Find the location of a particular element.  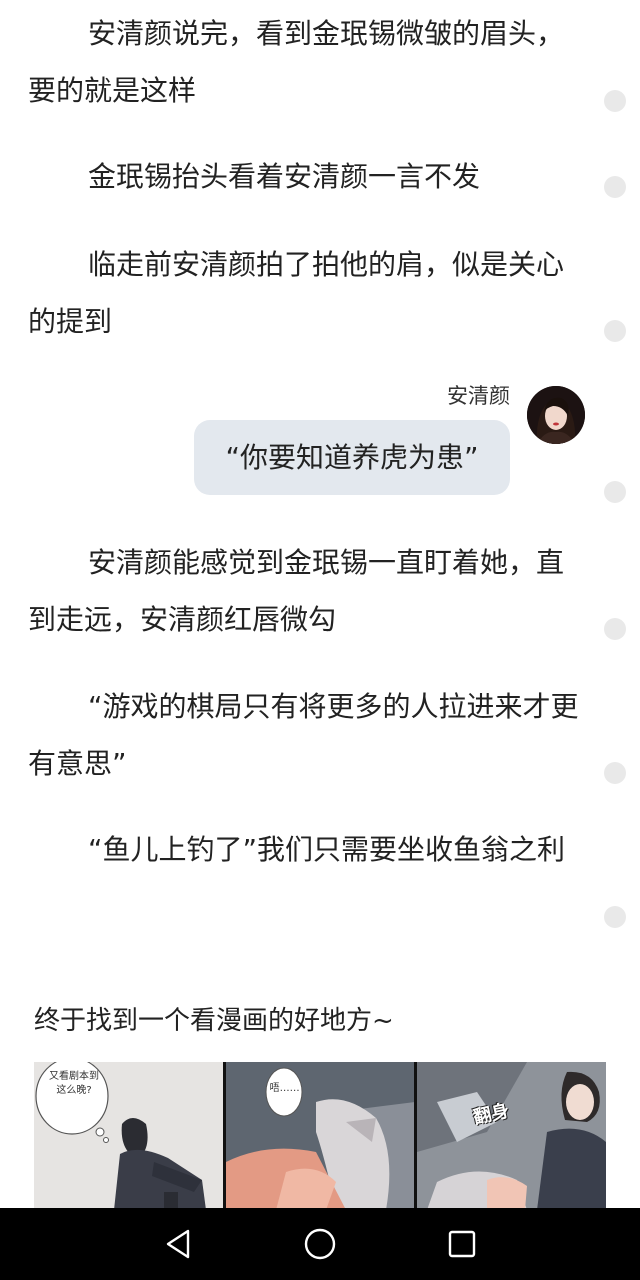

home-icon is located at coordinates (320, 1244).